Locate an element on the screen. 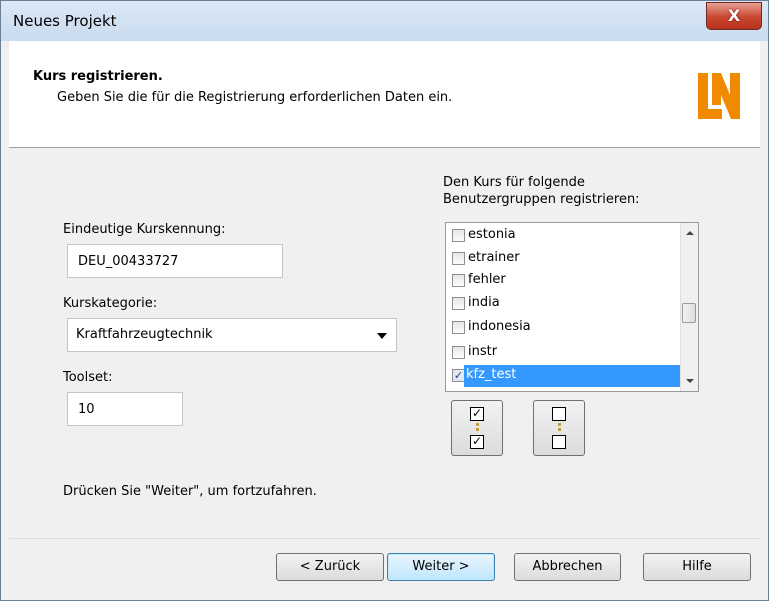 The image size is (769, 601). chevron-down-icon is located at coordinates (382, 336).